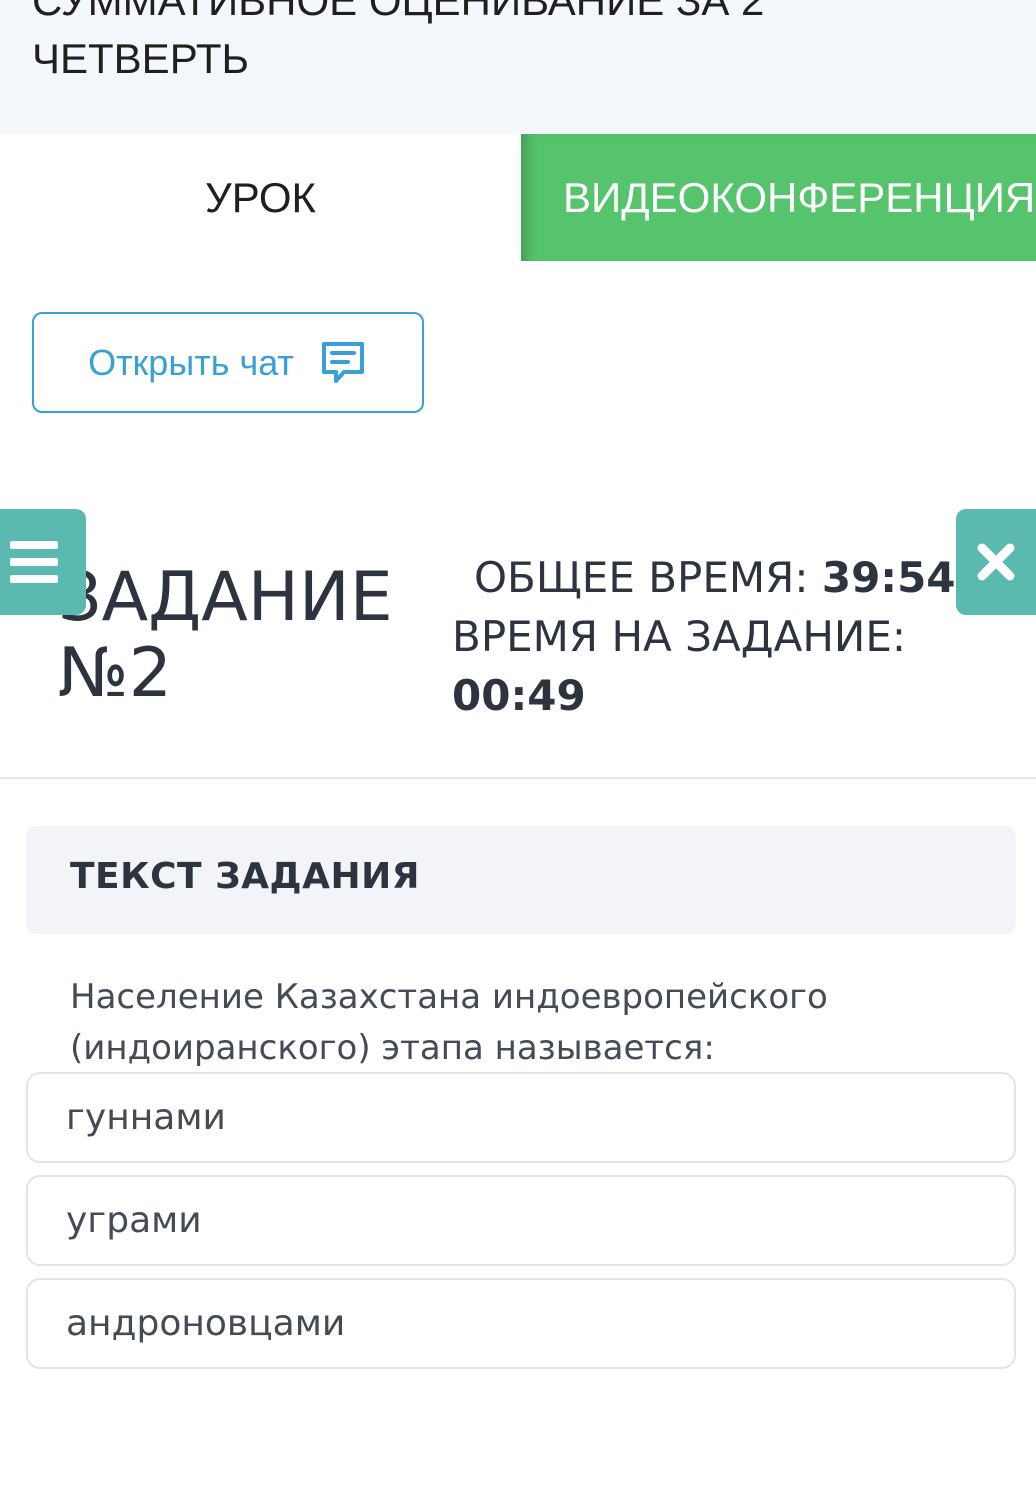  I want to click on question-line2: (индоиранского) этапа называется:, so click(392, 1048).